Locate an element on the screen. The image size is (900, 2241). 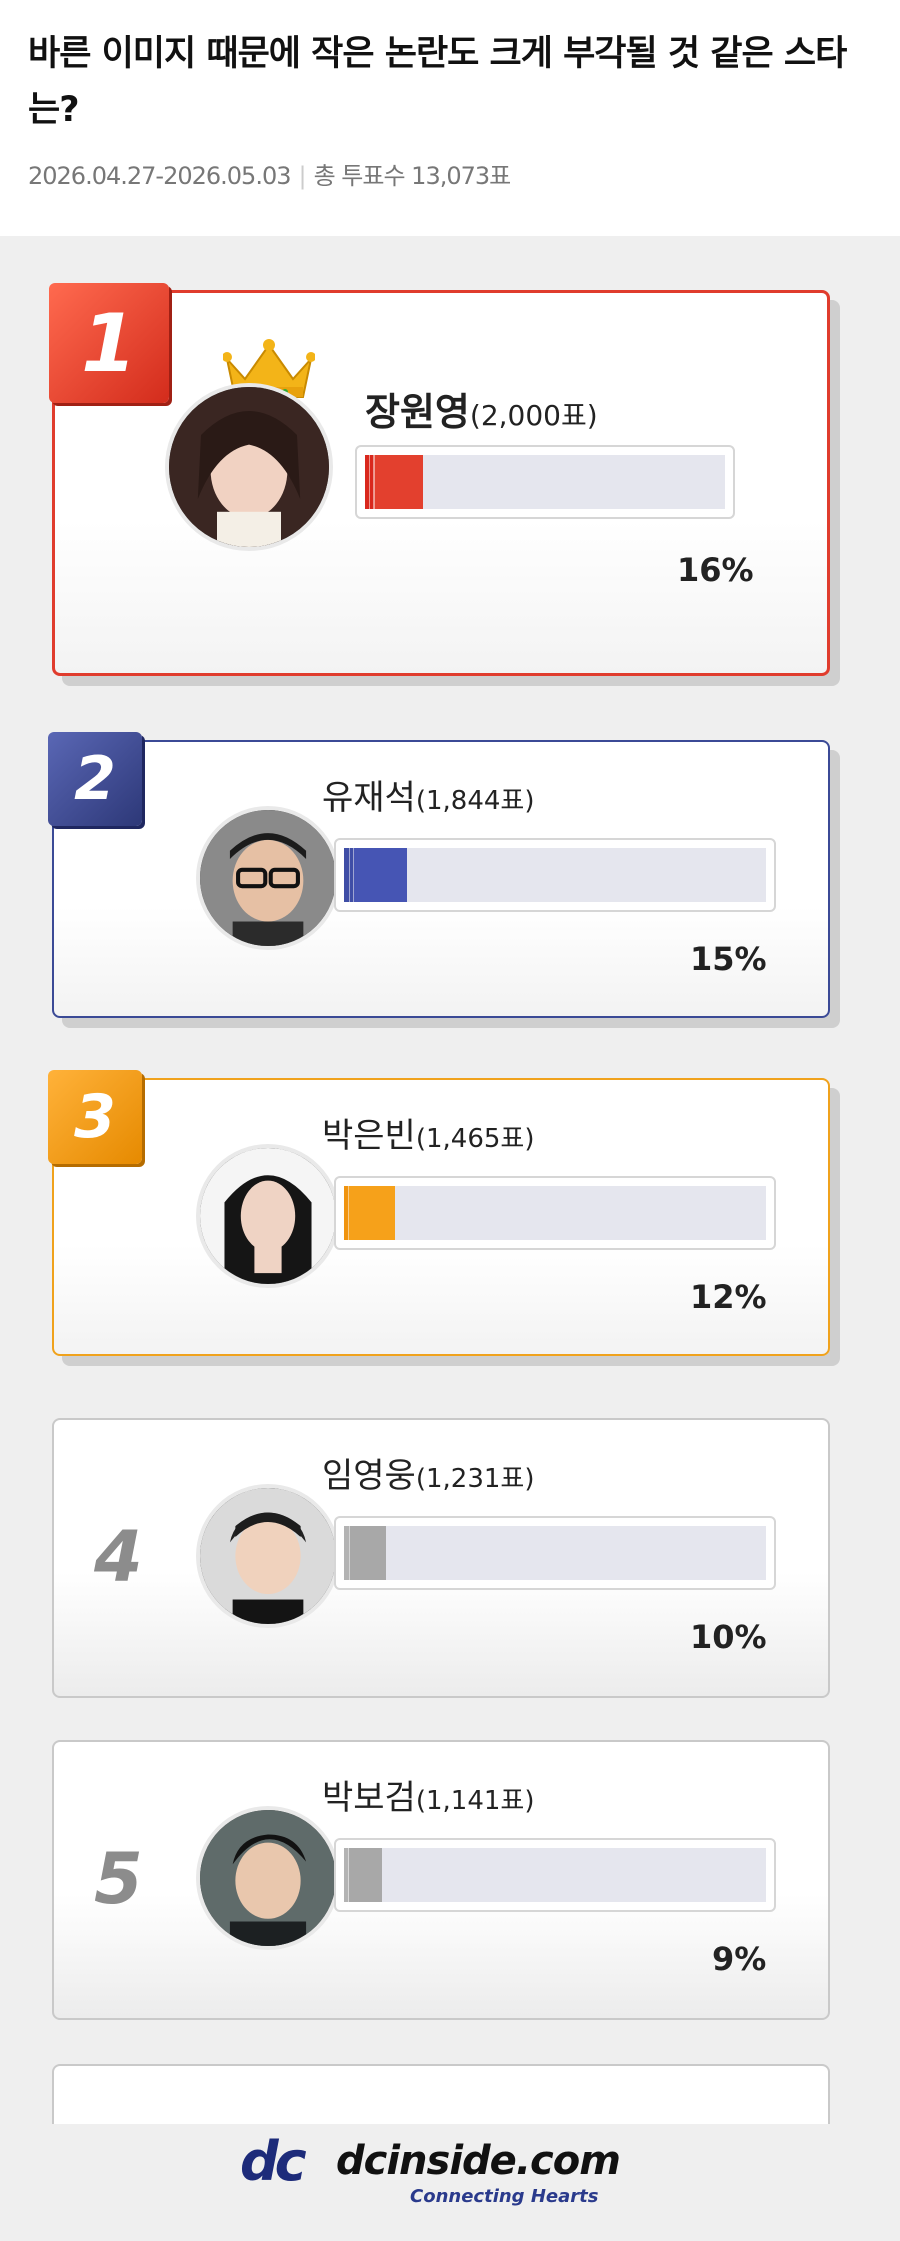
vote-count: (1,141표) is located at coordinates (475, 1801).